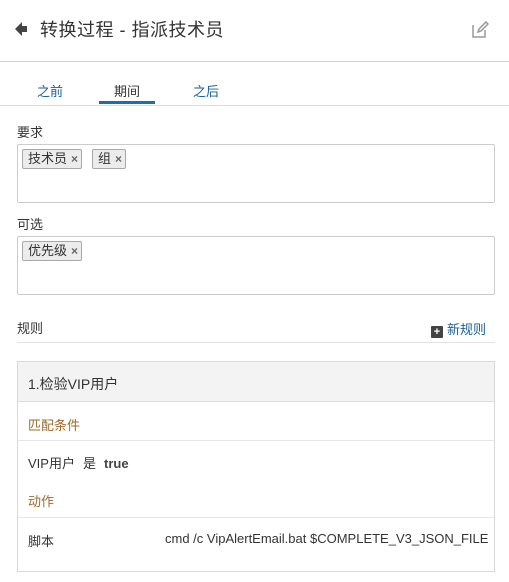  I want to click on new-rule-button: + 新规则, so click(459, 328).